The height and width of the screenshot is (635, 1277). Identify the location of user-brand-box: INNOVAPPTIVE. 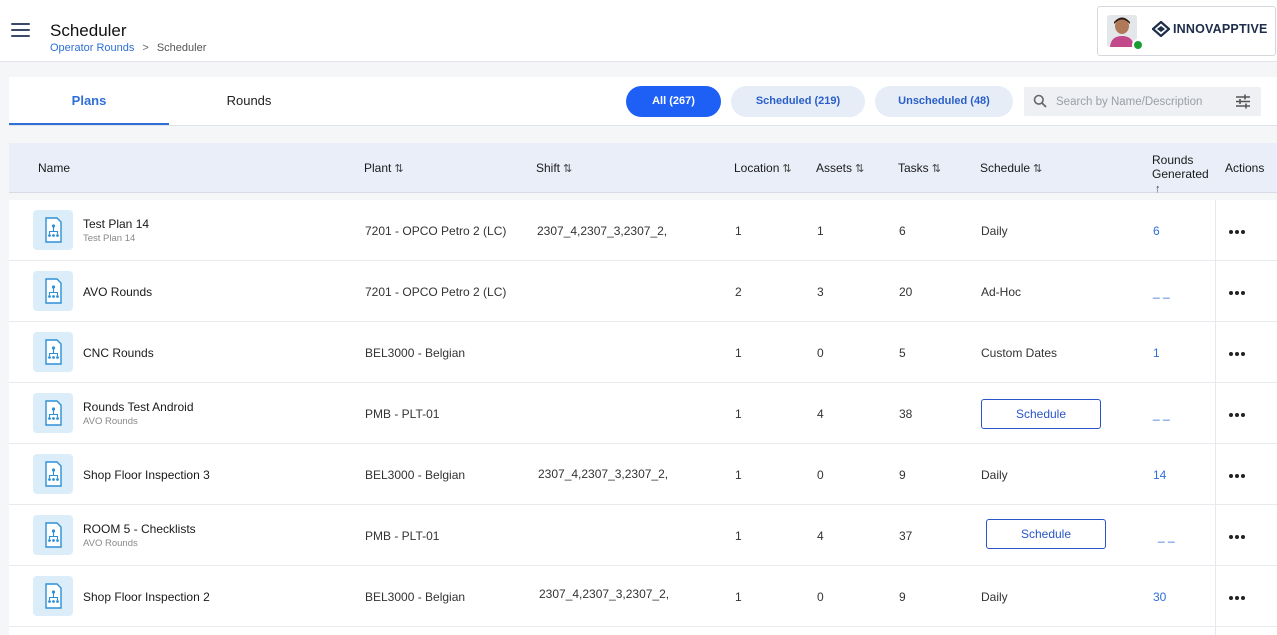
(1186, 31).